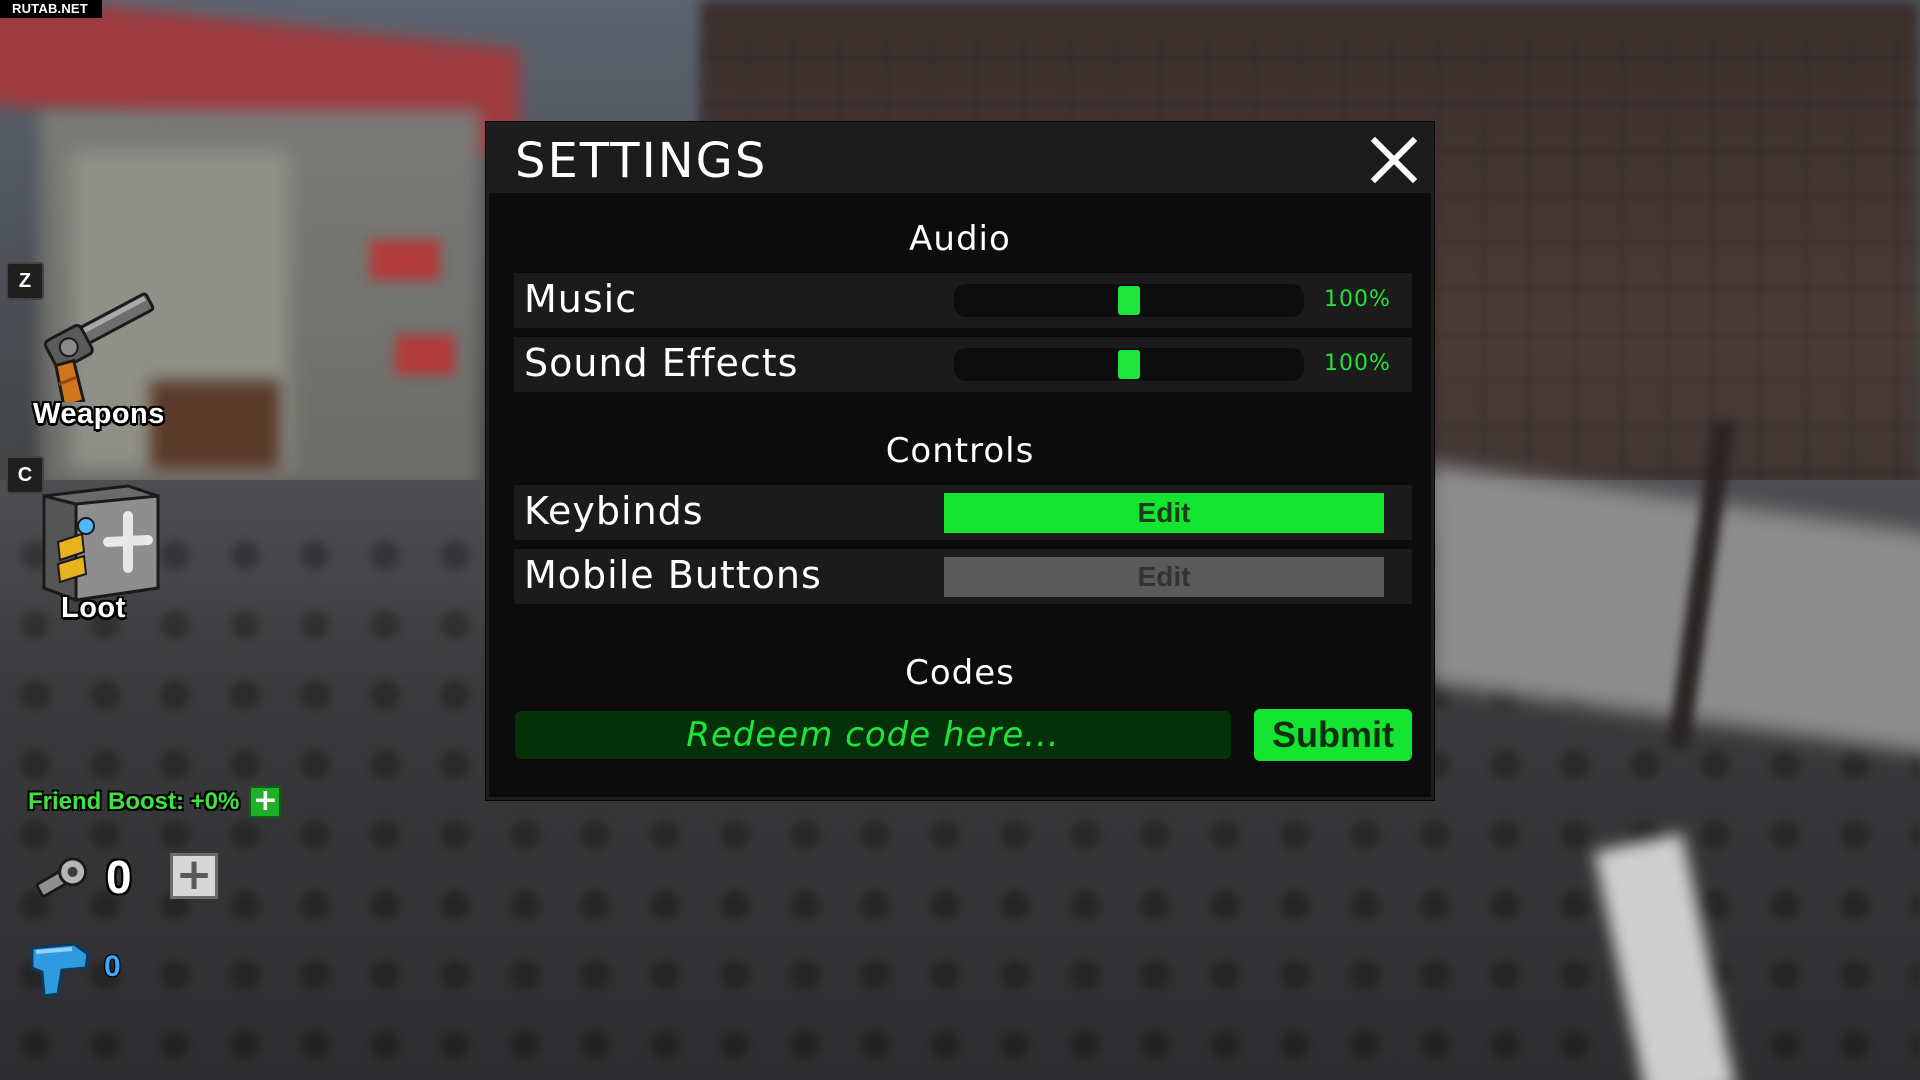  Describe the element at coordinates (960, 239) in the screenshot. I see `audio-heading: Audio` at that location.